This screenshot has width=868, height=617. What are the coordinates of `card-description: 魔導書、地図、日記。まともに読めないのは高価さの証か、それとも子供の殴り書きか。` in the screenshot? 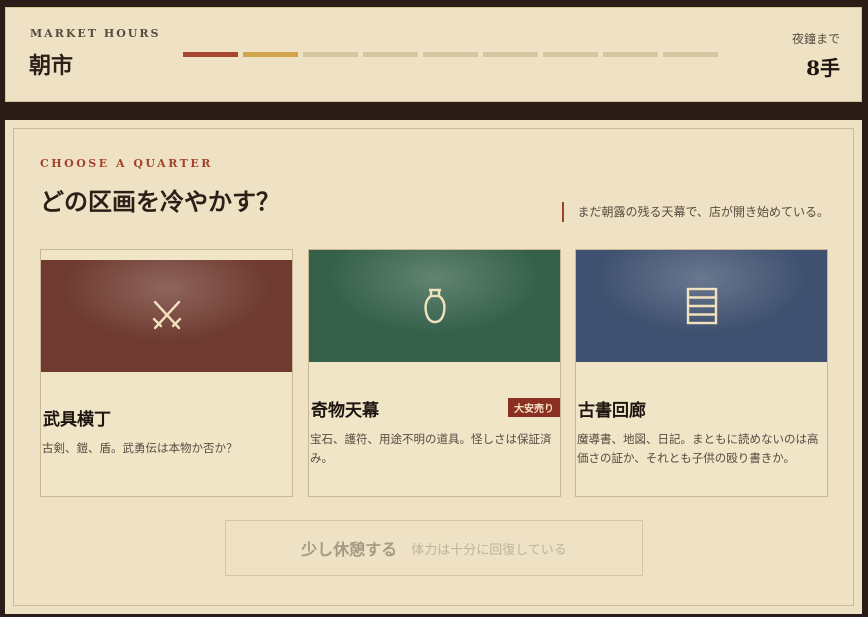 It's located at (698, 448).